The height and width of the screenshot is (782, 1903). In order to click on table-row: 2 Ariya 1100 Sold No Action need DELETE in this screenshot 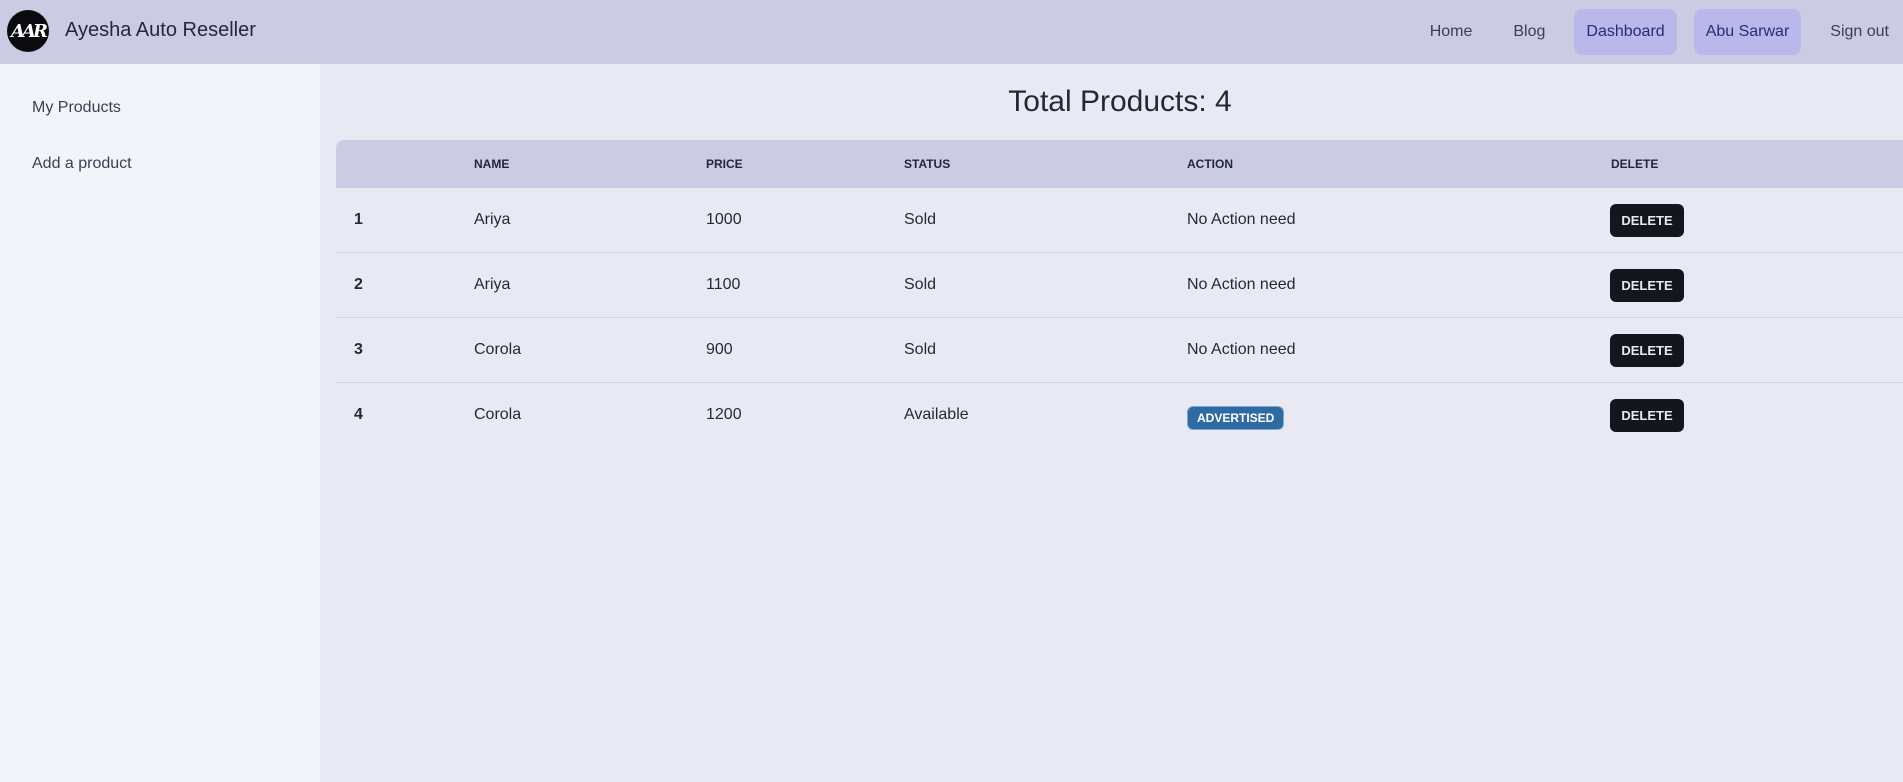, I will do `click(1119, 285)`.